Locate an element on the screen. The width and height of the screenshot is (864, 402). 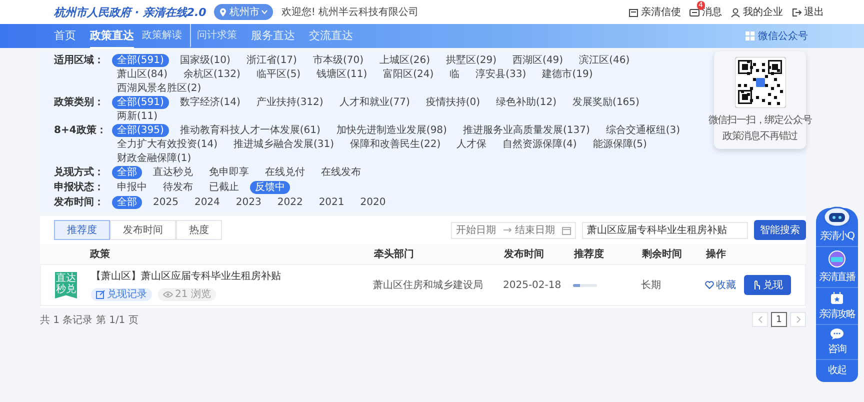
header-link: 退出 is located at coordinates (807, 12).